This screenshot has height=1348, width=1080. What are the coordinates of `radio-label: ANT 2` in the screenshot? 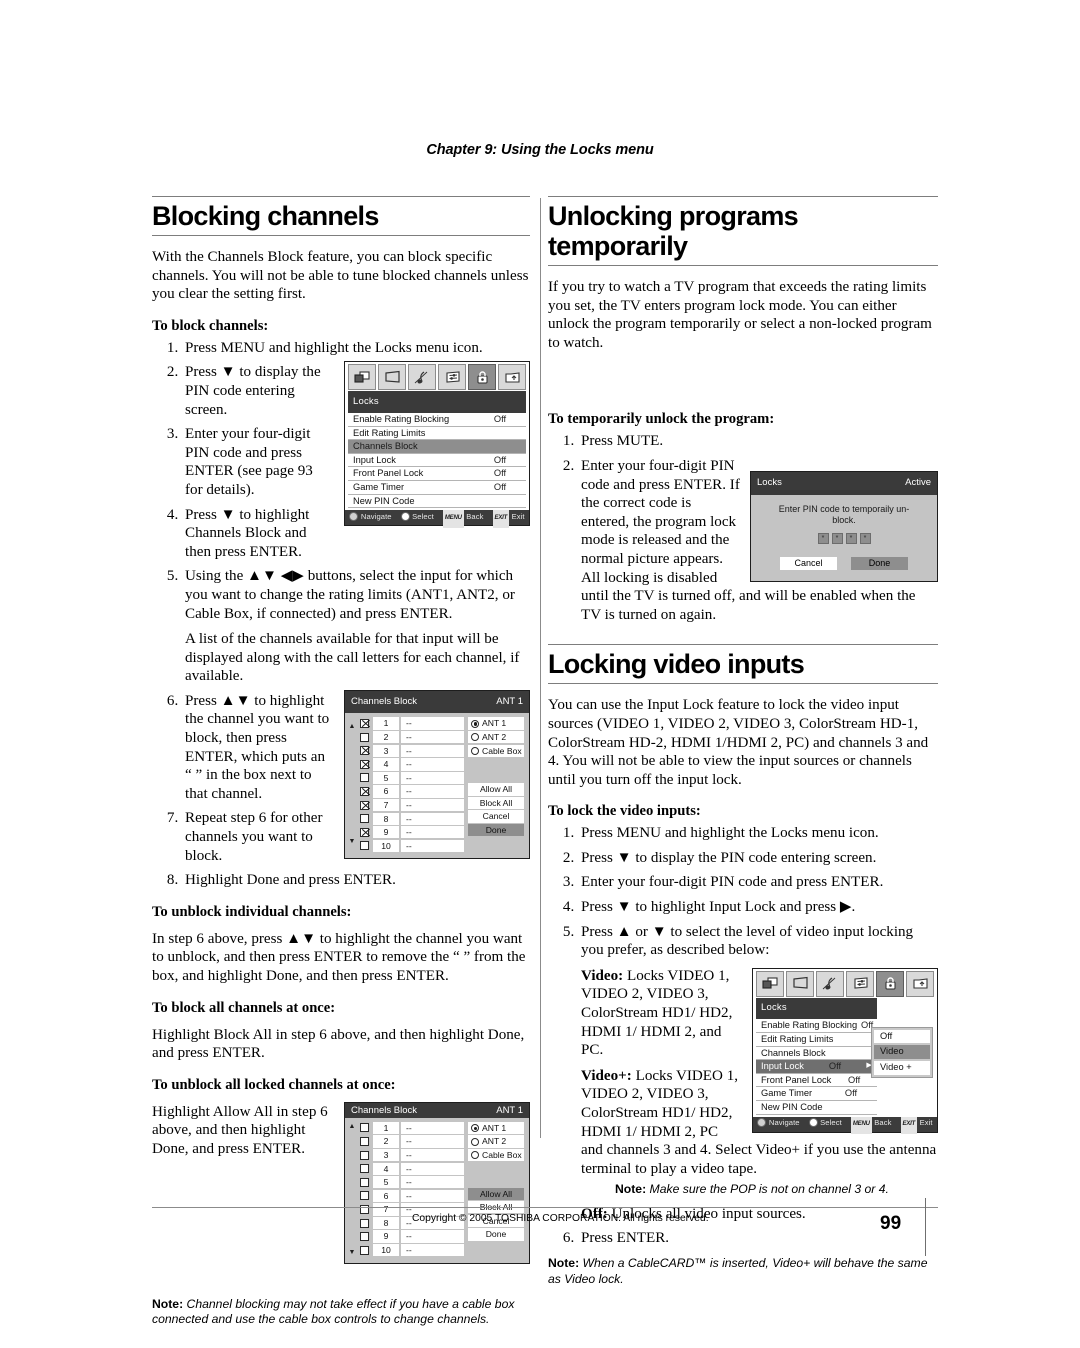 It's located at (494, 737).